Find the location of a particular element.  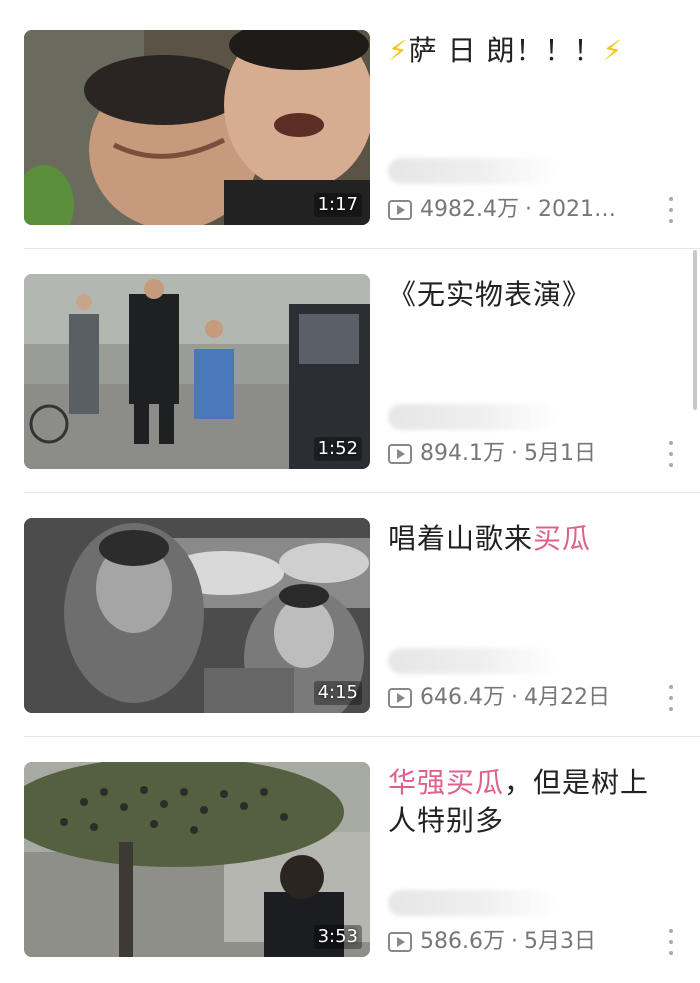

video-thumbnail: 4:15 is located at coordinates (197, 615).